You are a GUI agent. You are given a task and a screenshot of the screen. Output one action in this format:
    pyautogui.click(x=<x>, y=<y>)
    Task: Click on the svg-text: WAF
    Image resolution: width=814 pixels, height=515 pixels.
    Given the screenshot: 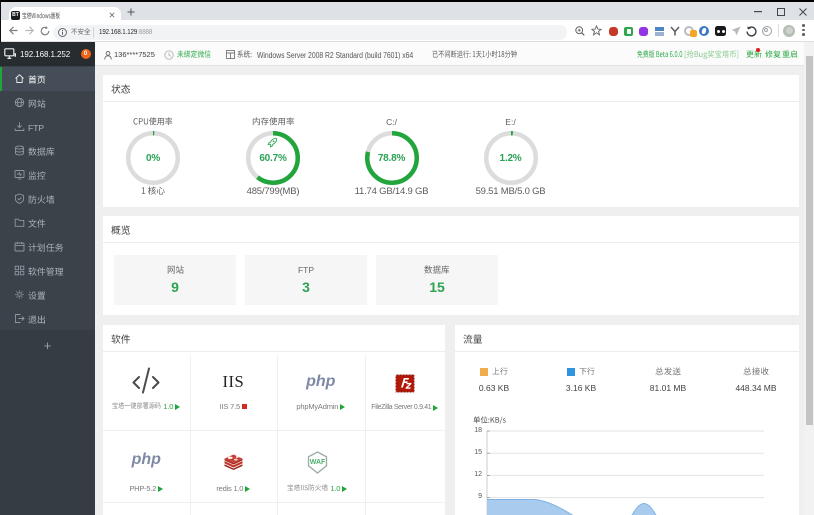 What is the action you would take?
    pyautogui.click(x=318, y=462)
    